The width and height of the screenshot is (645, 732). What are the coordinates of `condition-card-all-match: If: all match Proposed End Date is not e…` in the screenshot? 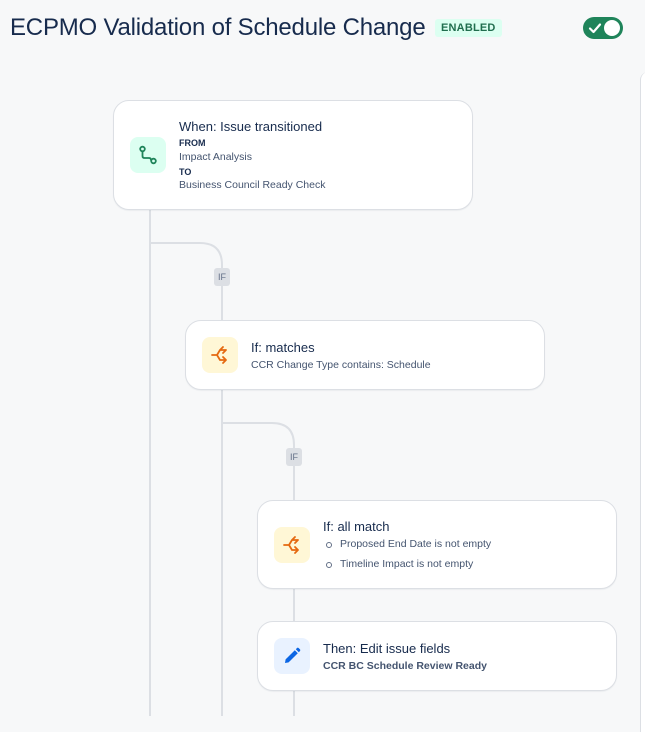 It's located at (437, 544).